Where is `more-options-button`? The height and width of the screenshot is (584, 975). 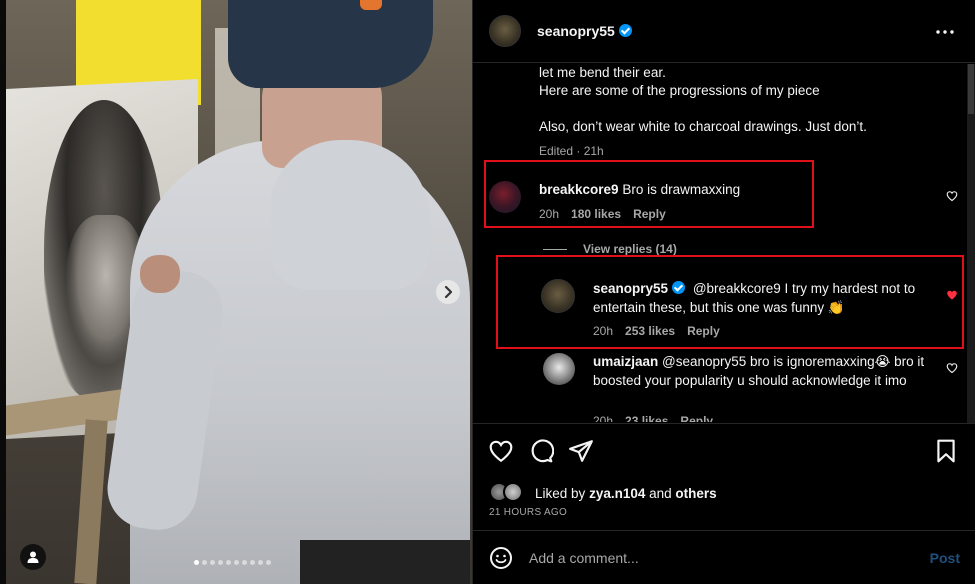 more-options-button is located at coordinates (945, 29).